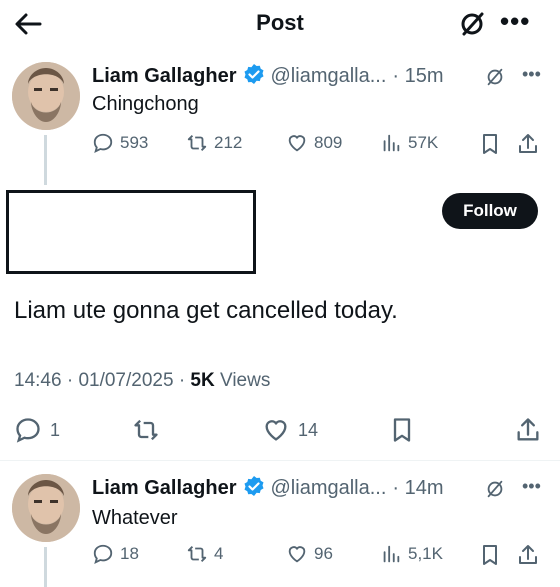  Describe the element at coordinates (55, 429) in the screenshot. I see `reply-count: 1` at that location.